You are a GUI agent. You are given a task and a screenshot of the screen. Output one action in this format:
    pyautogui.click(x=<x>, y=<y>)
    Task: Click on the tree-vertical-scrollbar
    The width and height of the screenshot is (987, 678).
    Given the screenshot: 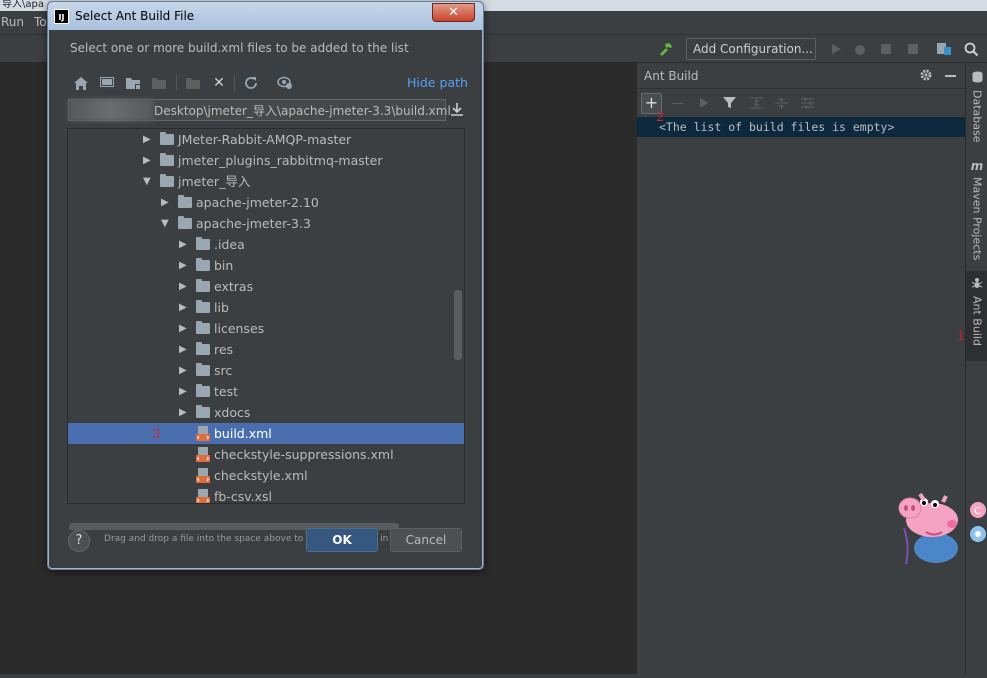 What is the action you would take?
    pyautogui.click(x=458, y=325)
    